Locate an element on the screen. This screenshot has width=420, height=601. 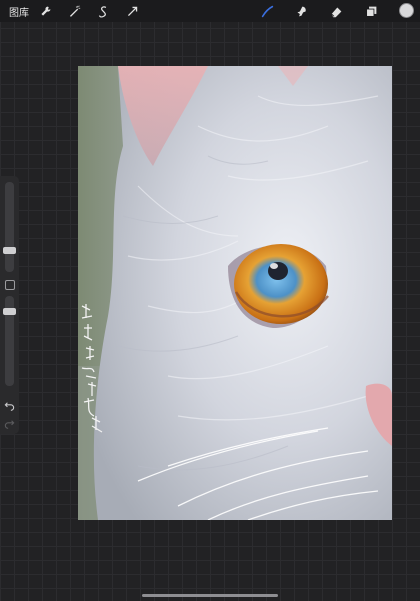
selection-s-icon is located at coordinates (103, 11).